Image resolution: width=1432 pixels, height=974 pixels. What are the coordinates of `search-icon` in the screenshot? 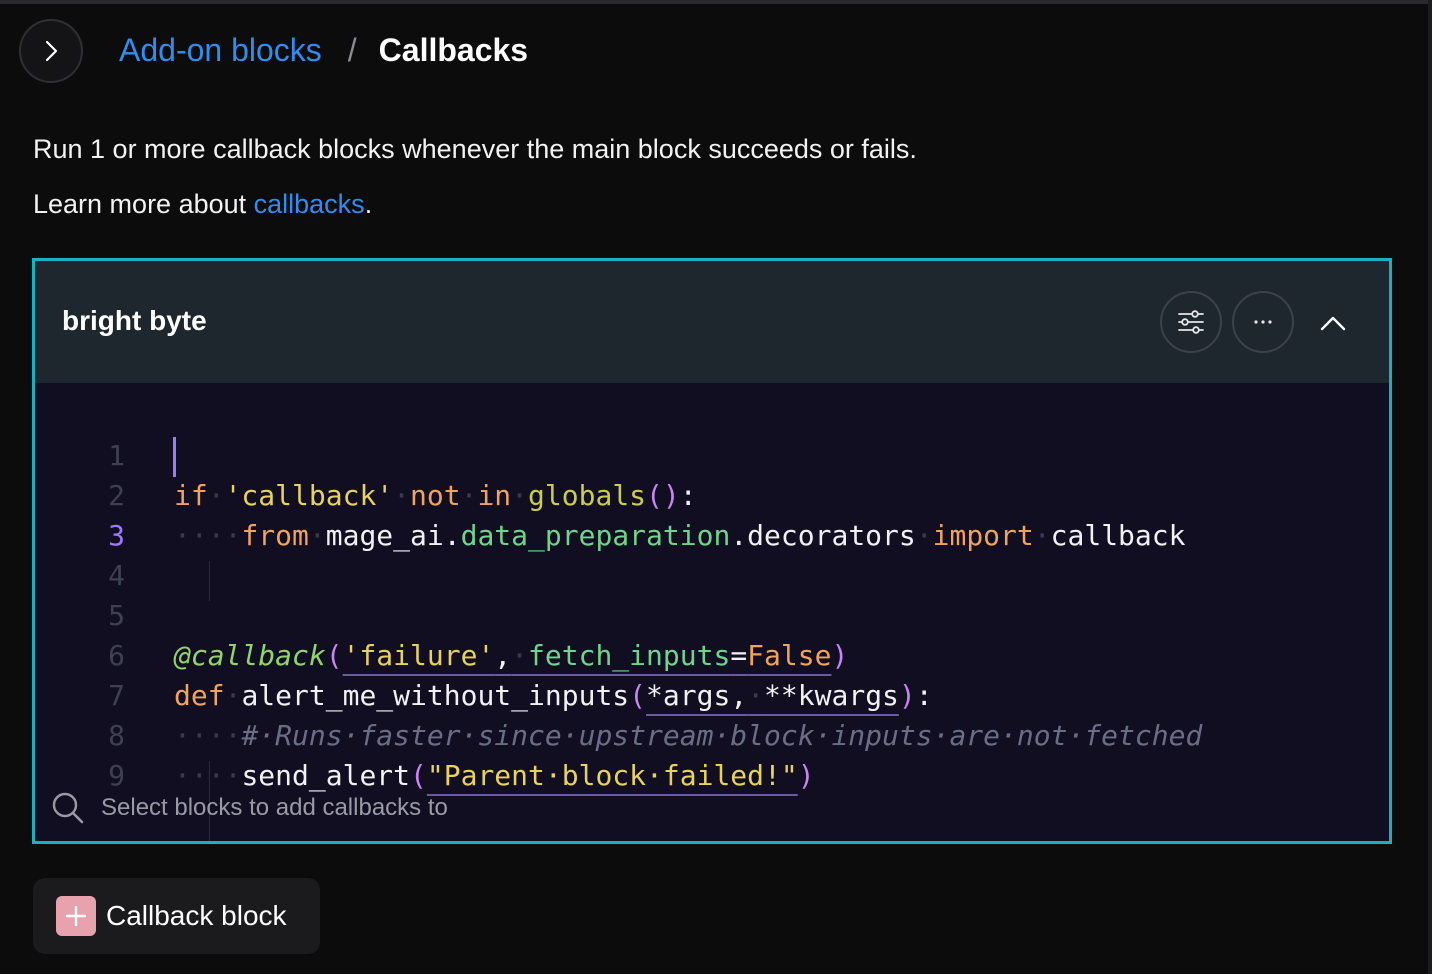 It's located at (68, 808).